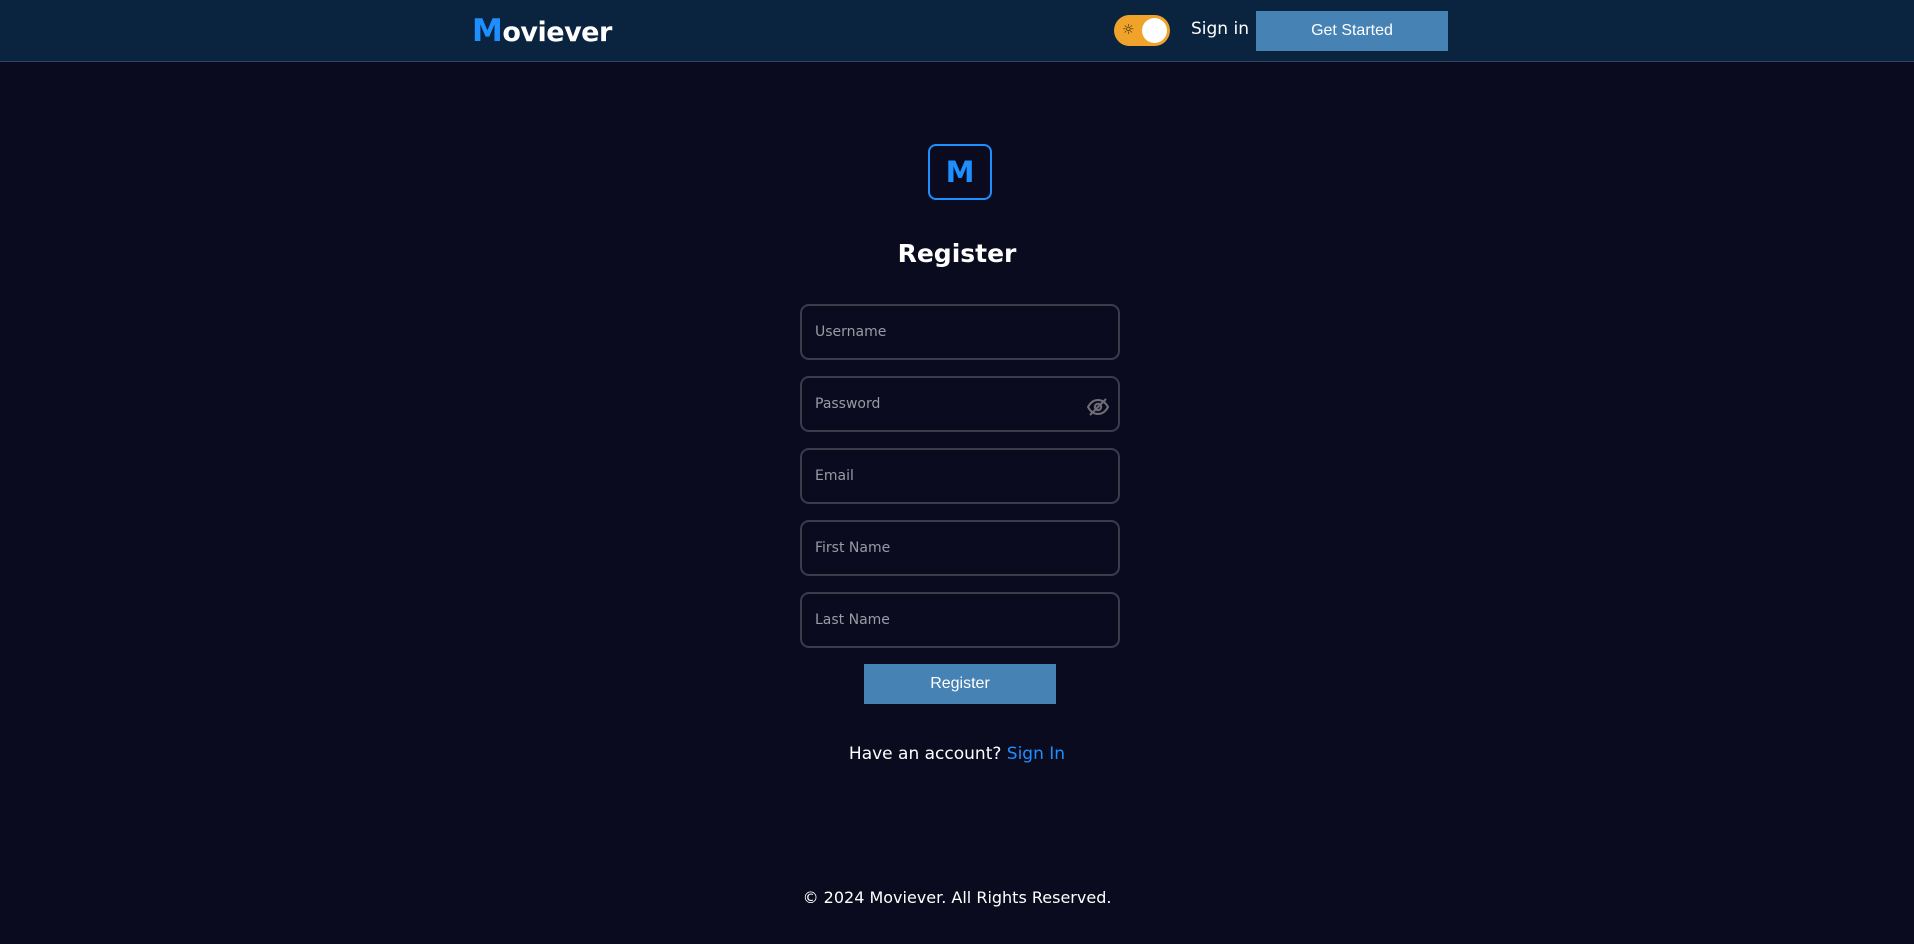 The width and height of the screenshot is (1914, 944). What do you see at coordinates (1128, 30) in the screenshot?
I see `sun-icon: ☼` at bounding box center [1128, 30].